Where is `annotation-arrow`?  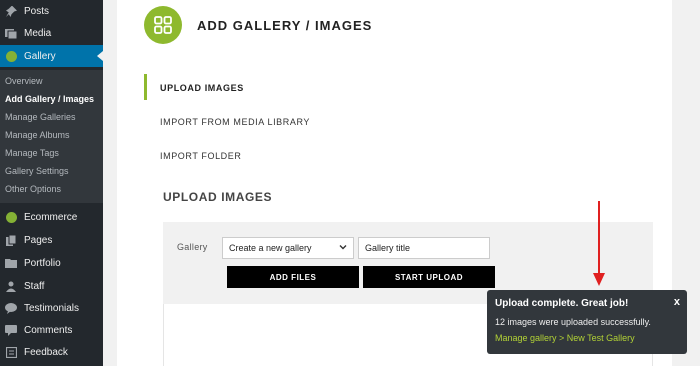 annotation-arrow is located at coordinates (599, 243).